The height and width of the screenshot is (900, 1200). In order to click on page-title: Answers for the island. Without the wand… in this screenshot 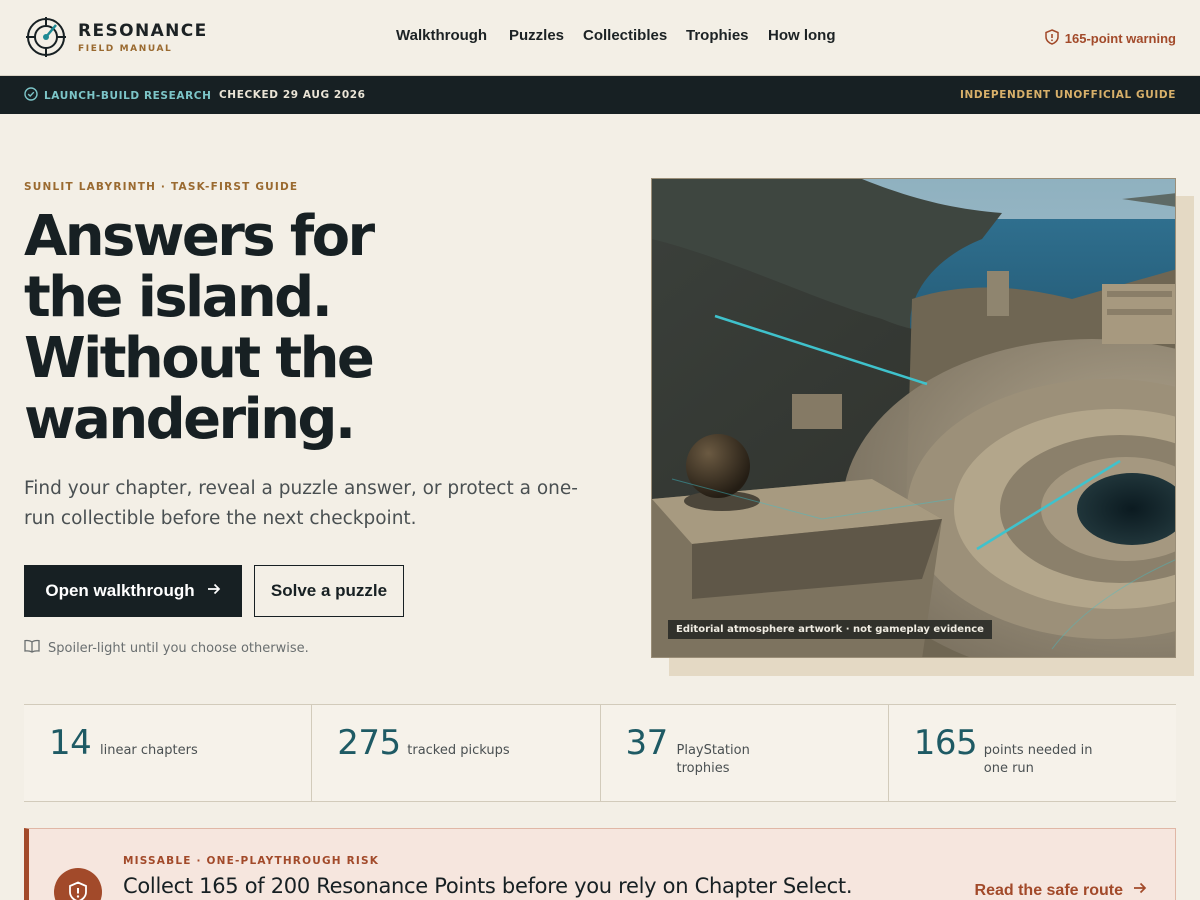, I will do `click(234, 328)`.